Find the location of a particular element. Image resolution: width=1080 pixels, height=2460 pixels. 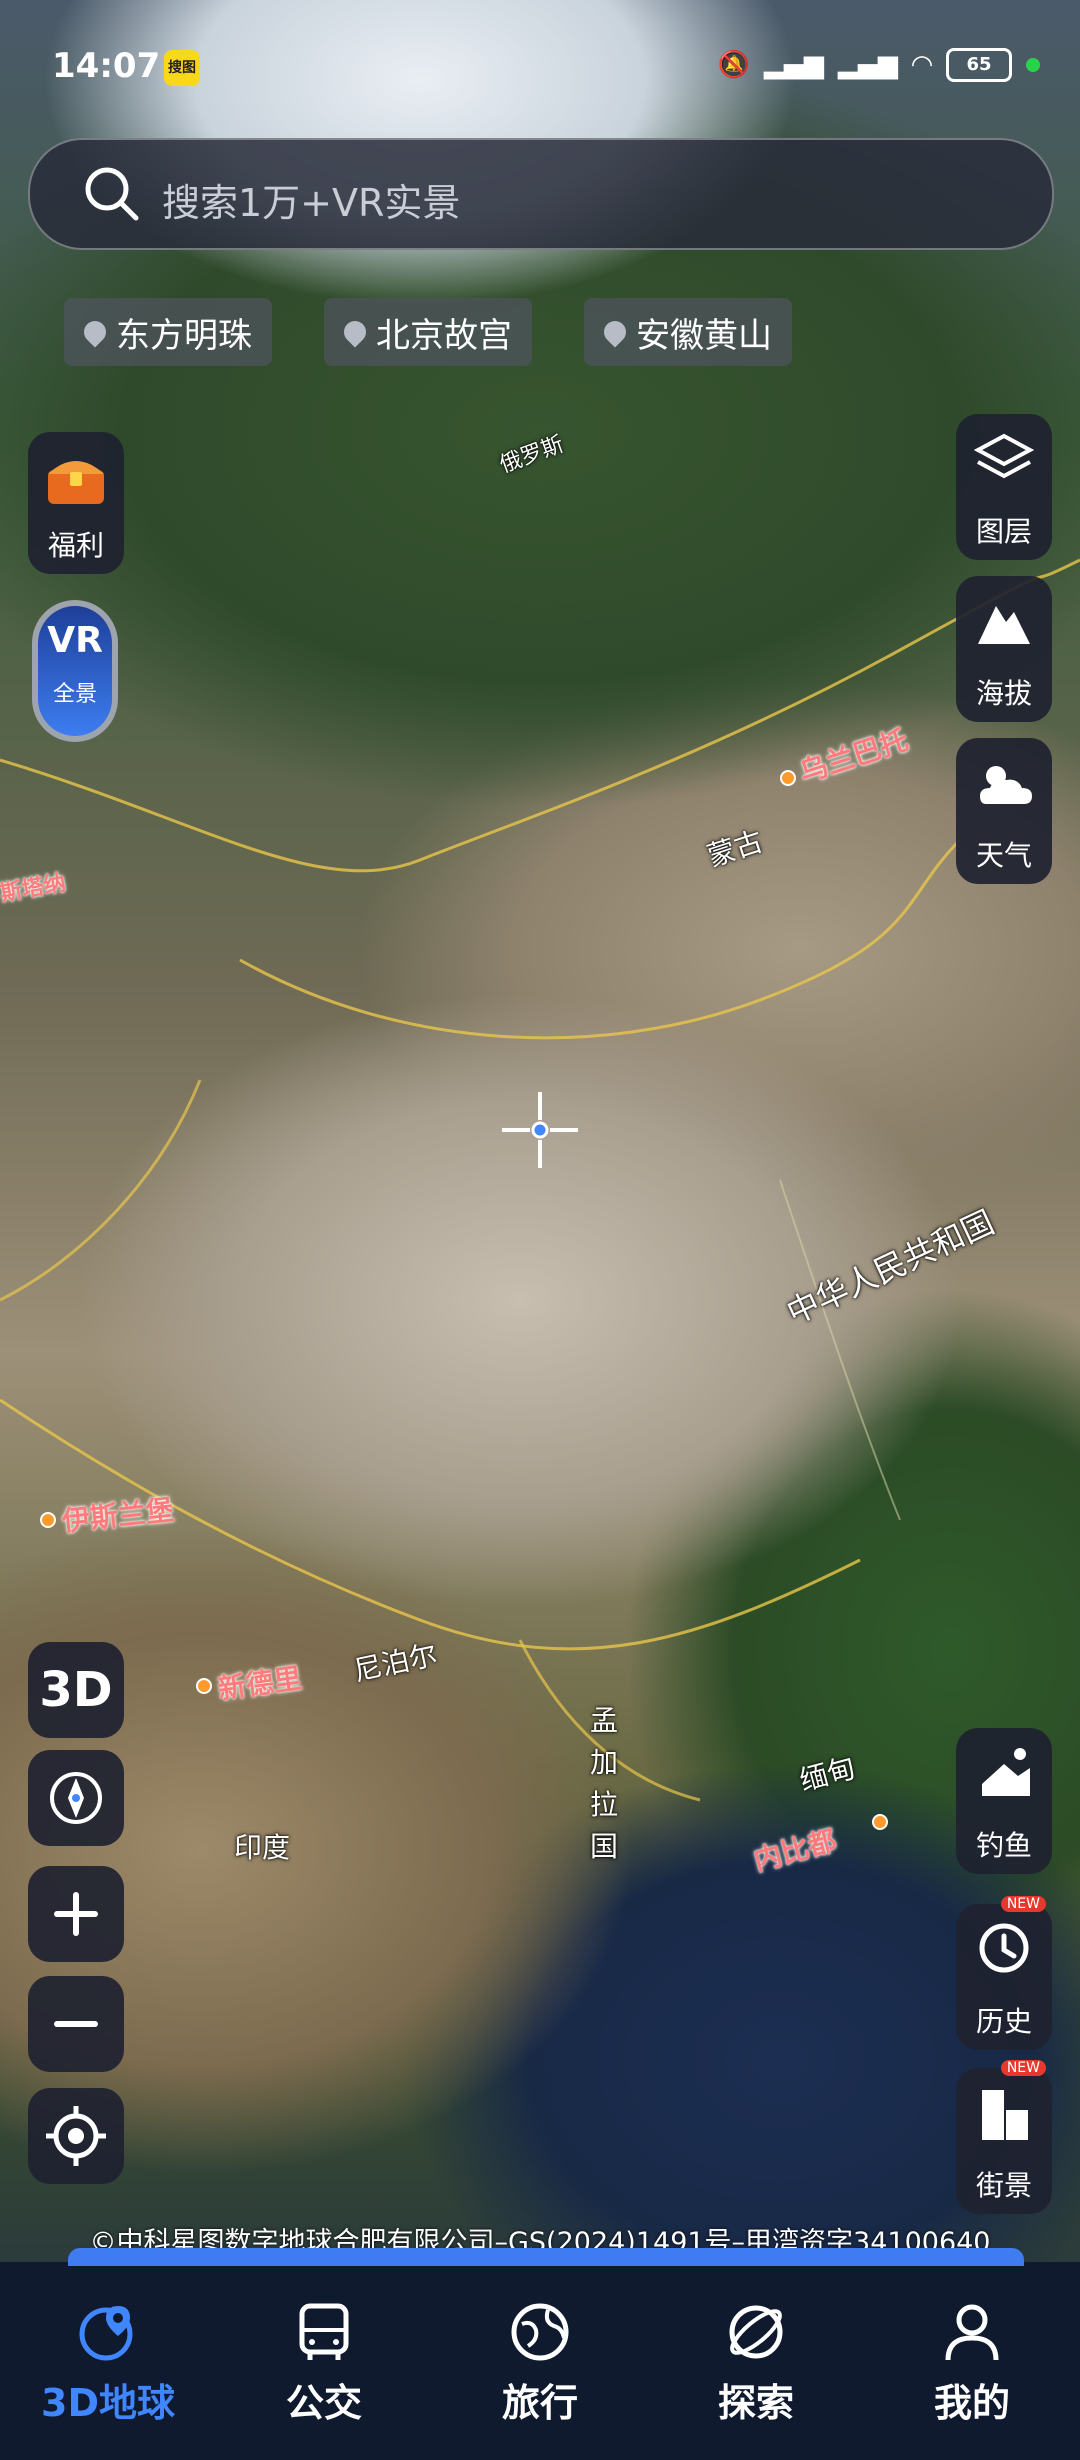

map-label-india: 印度 is located at coordinates (262, 1847).